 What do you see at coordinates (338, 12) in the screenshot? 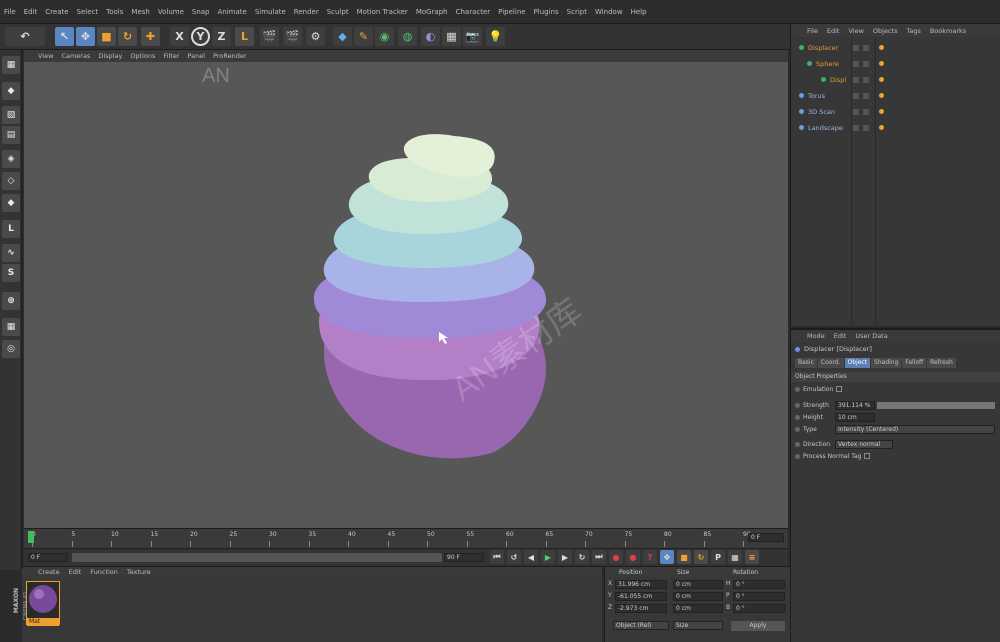
I see `menu-item-sculpt: Sculpt` at bounding box center [338, 12].